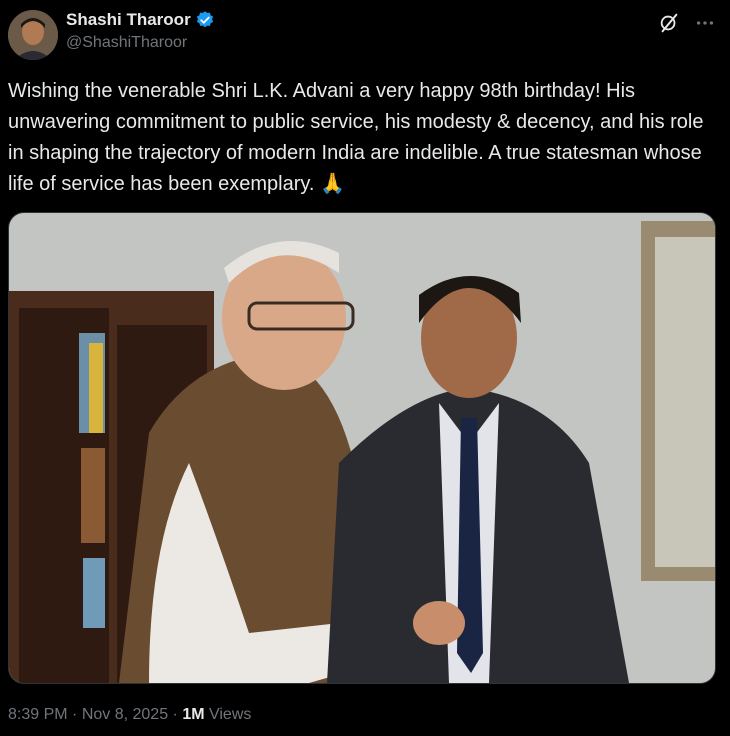  Describe the element at coordinates (228, 714) in the screenshot. I see `views-label: Views` at that location.